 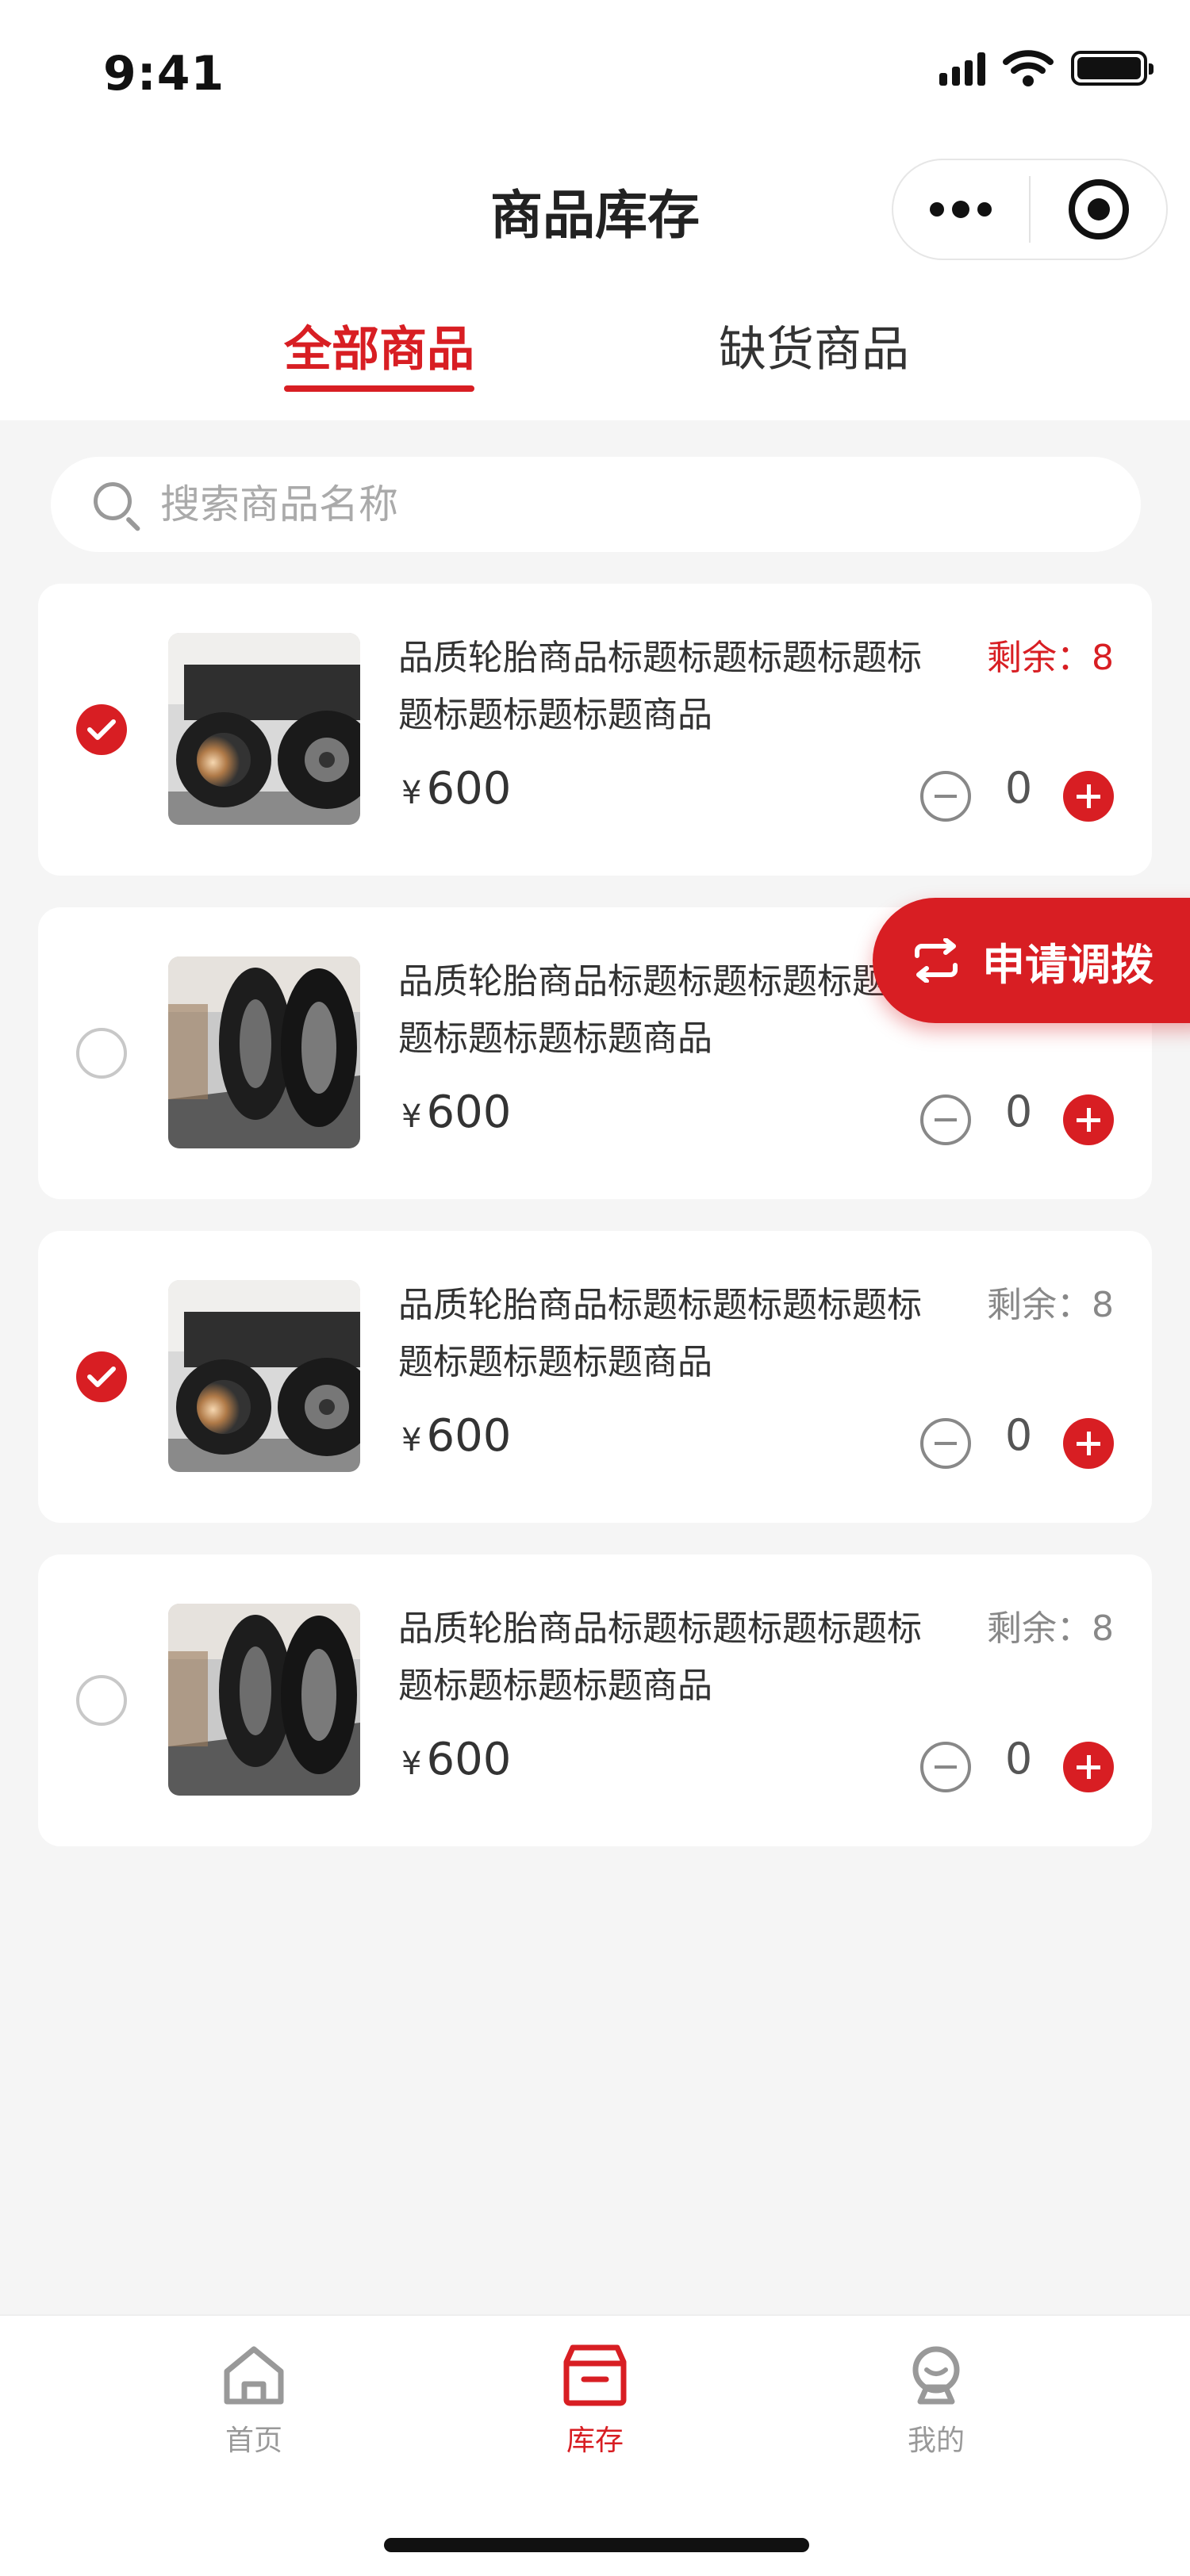 I want to click on inventory-box-icon, so click(x=595, y=2375).